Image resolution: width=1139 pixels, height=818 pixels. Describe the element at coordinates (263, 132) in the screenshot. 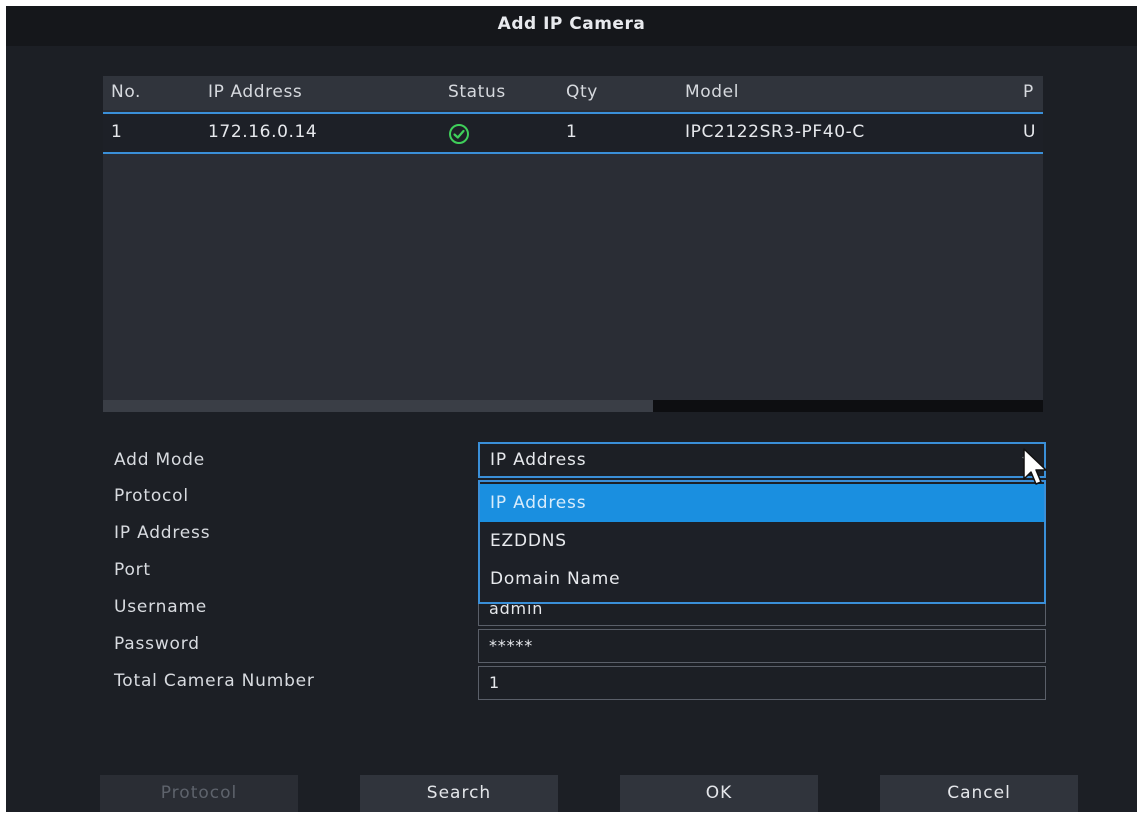

I see `row-ip-address: 172.16.0.14` at that location.